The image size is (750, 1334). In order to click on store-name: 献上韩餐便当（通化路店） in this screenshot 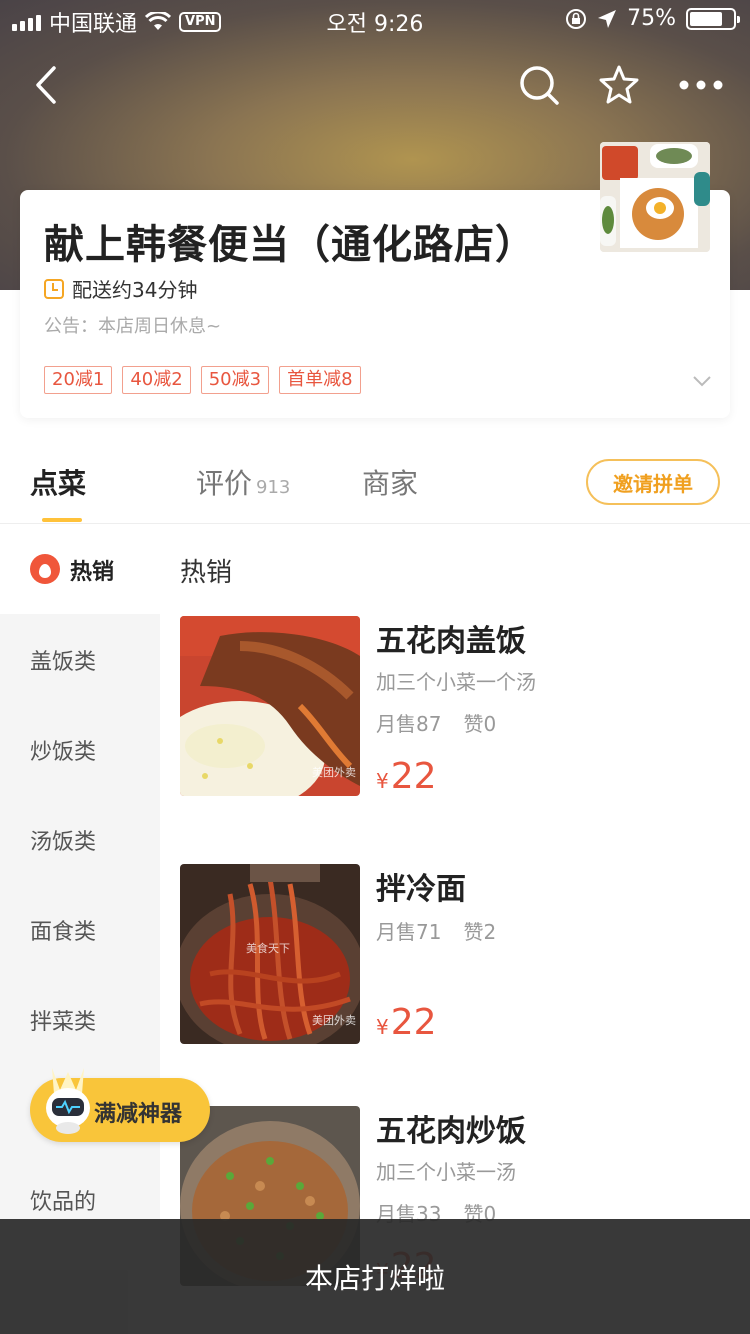, I will do `click(290, 245)`.